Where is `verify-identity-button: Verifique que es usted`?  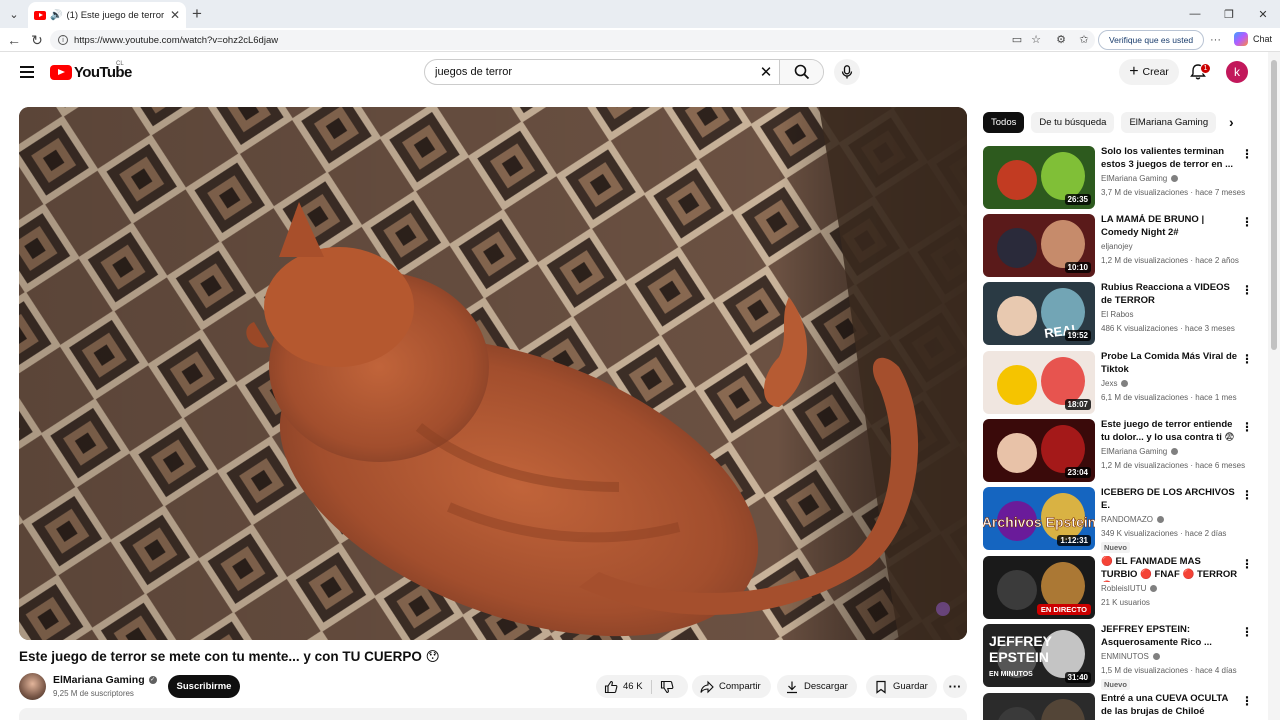 verify-identity-button: Verifique que es usted is located at coordinates (1151, 40).